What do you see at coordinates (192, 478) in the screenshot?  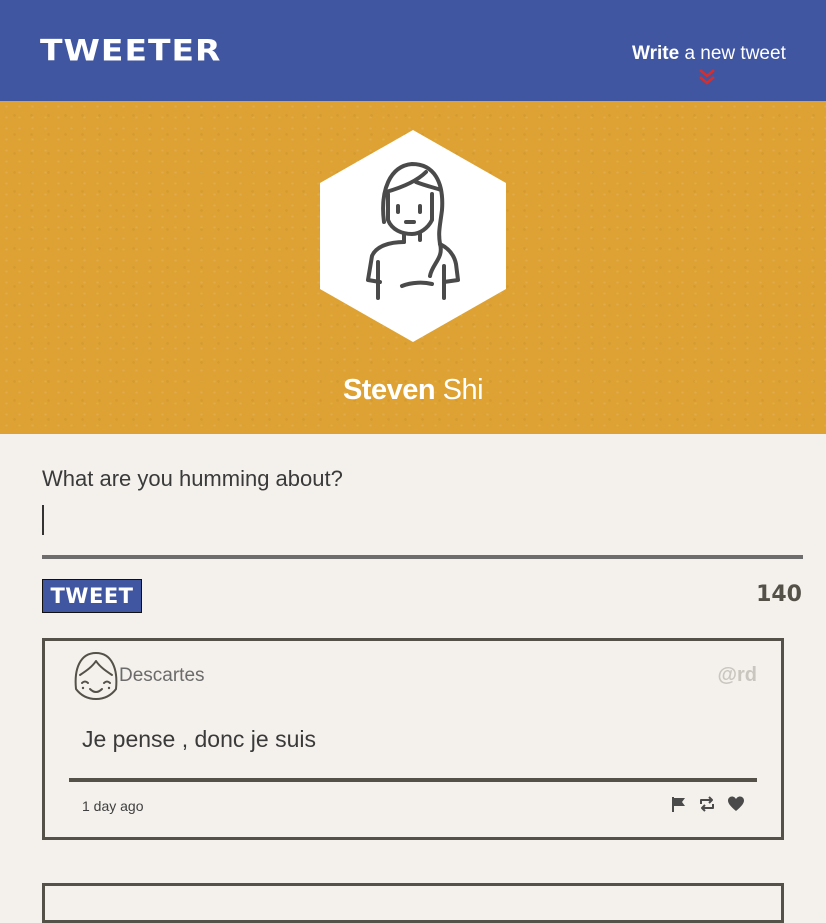 I see `compose-prompt: What are you humming about?` at bounding box center [192, 478].